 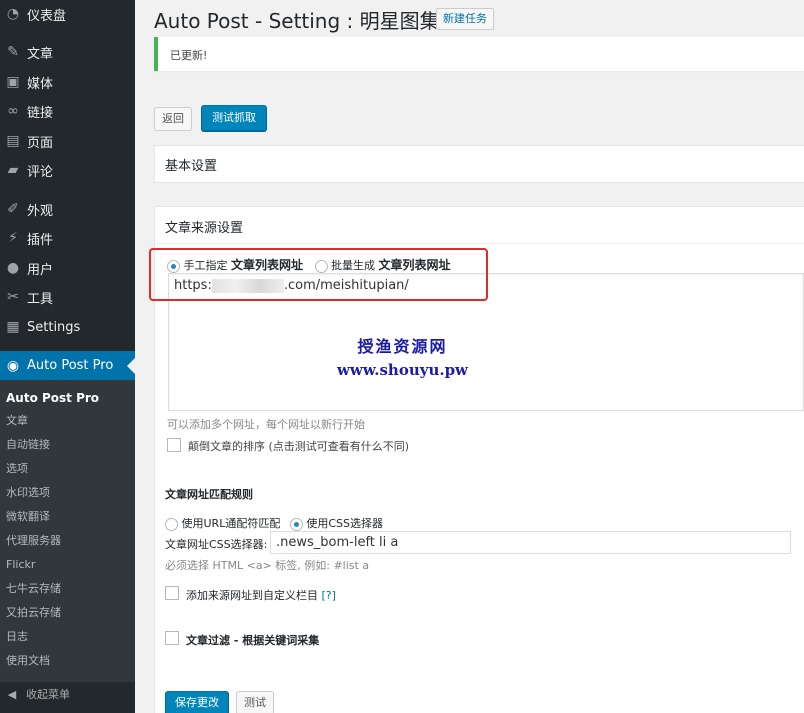 What do you see at coordinates (299, 446) in the screenshot?
I see `reverse-order-label: 颠倒文章的排序 (点击测试可查看有什么不同)` at bounding box center [299, 446].